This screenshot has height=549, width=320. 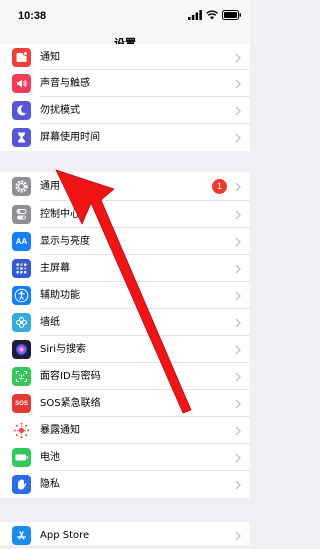 What do you see at coordinates (50, 186) in the screenshot?
I see `row-label: 通用` at bounding box center [50, 186].